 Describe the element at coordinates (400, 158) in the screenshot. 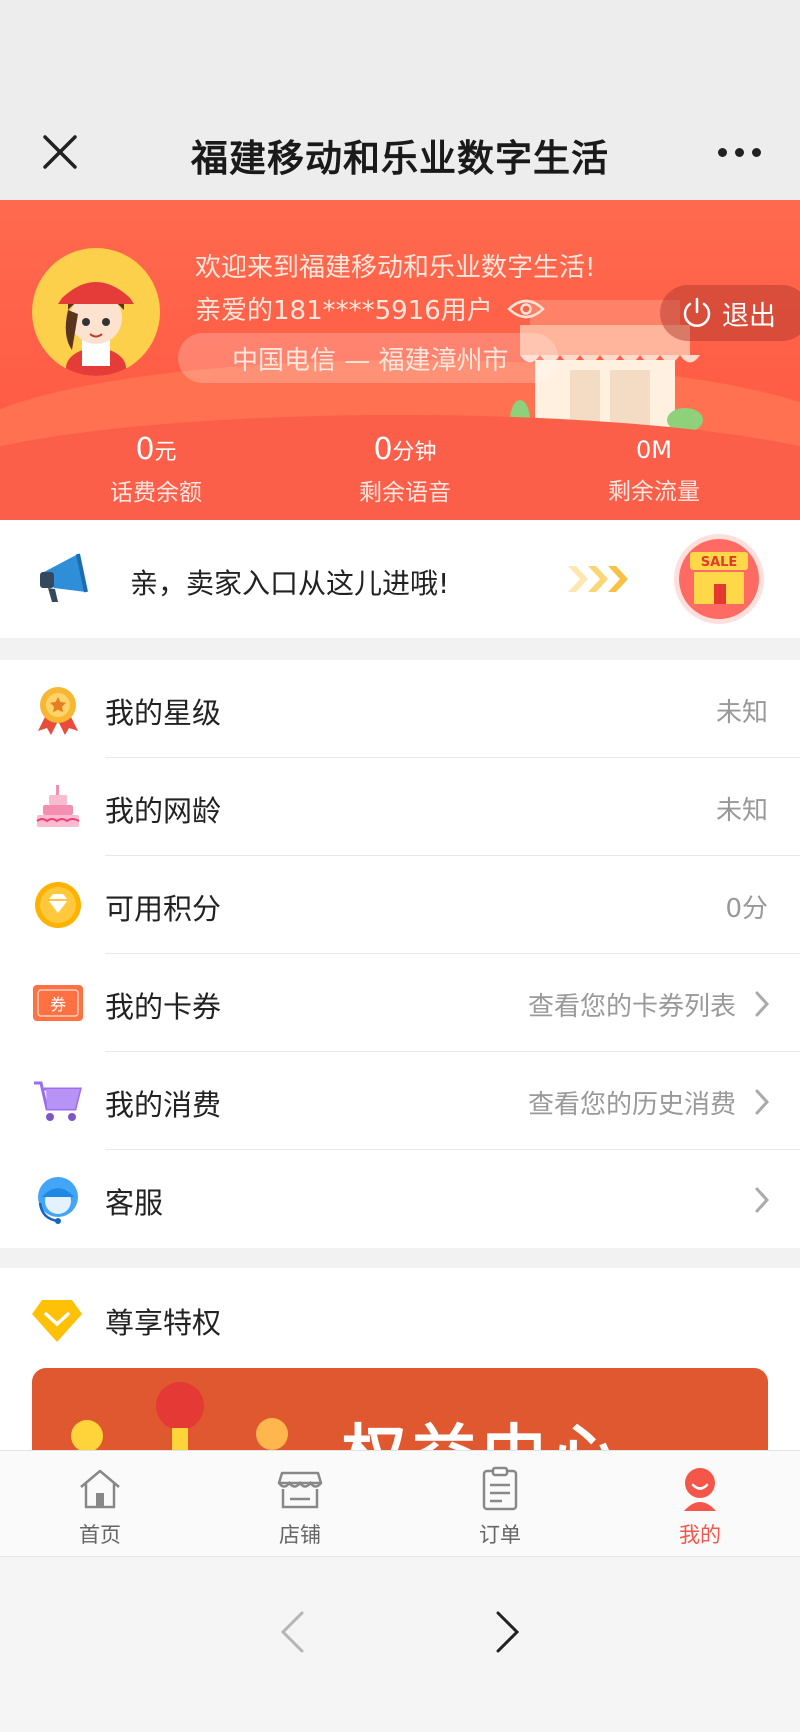

I see `page-title: 福建移动和乐业数字生活` at that location.